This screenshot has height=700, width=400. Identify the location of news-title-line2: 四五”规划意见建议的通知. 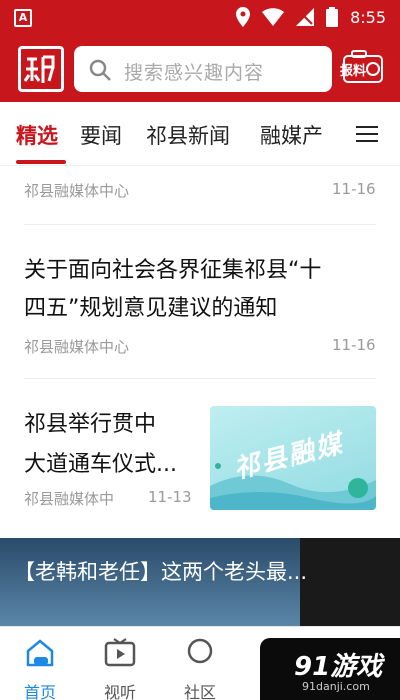
(151, 308).